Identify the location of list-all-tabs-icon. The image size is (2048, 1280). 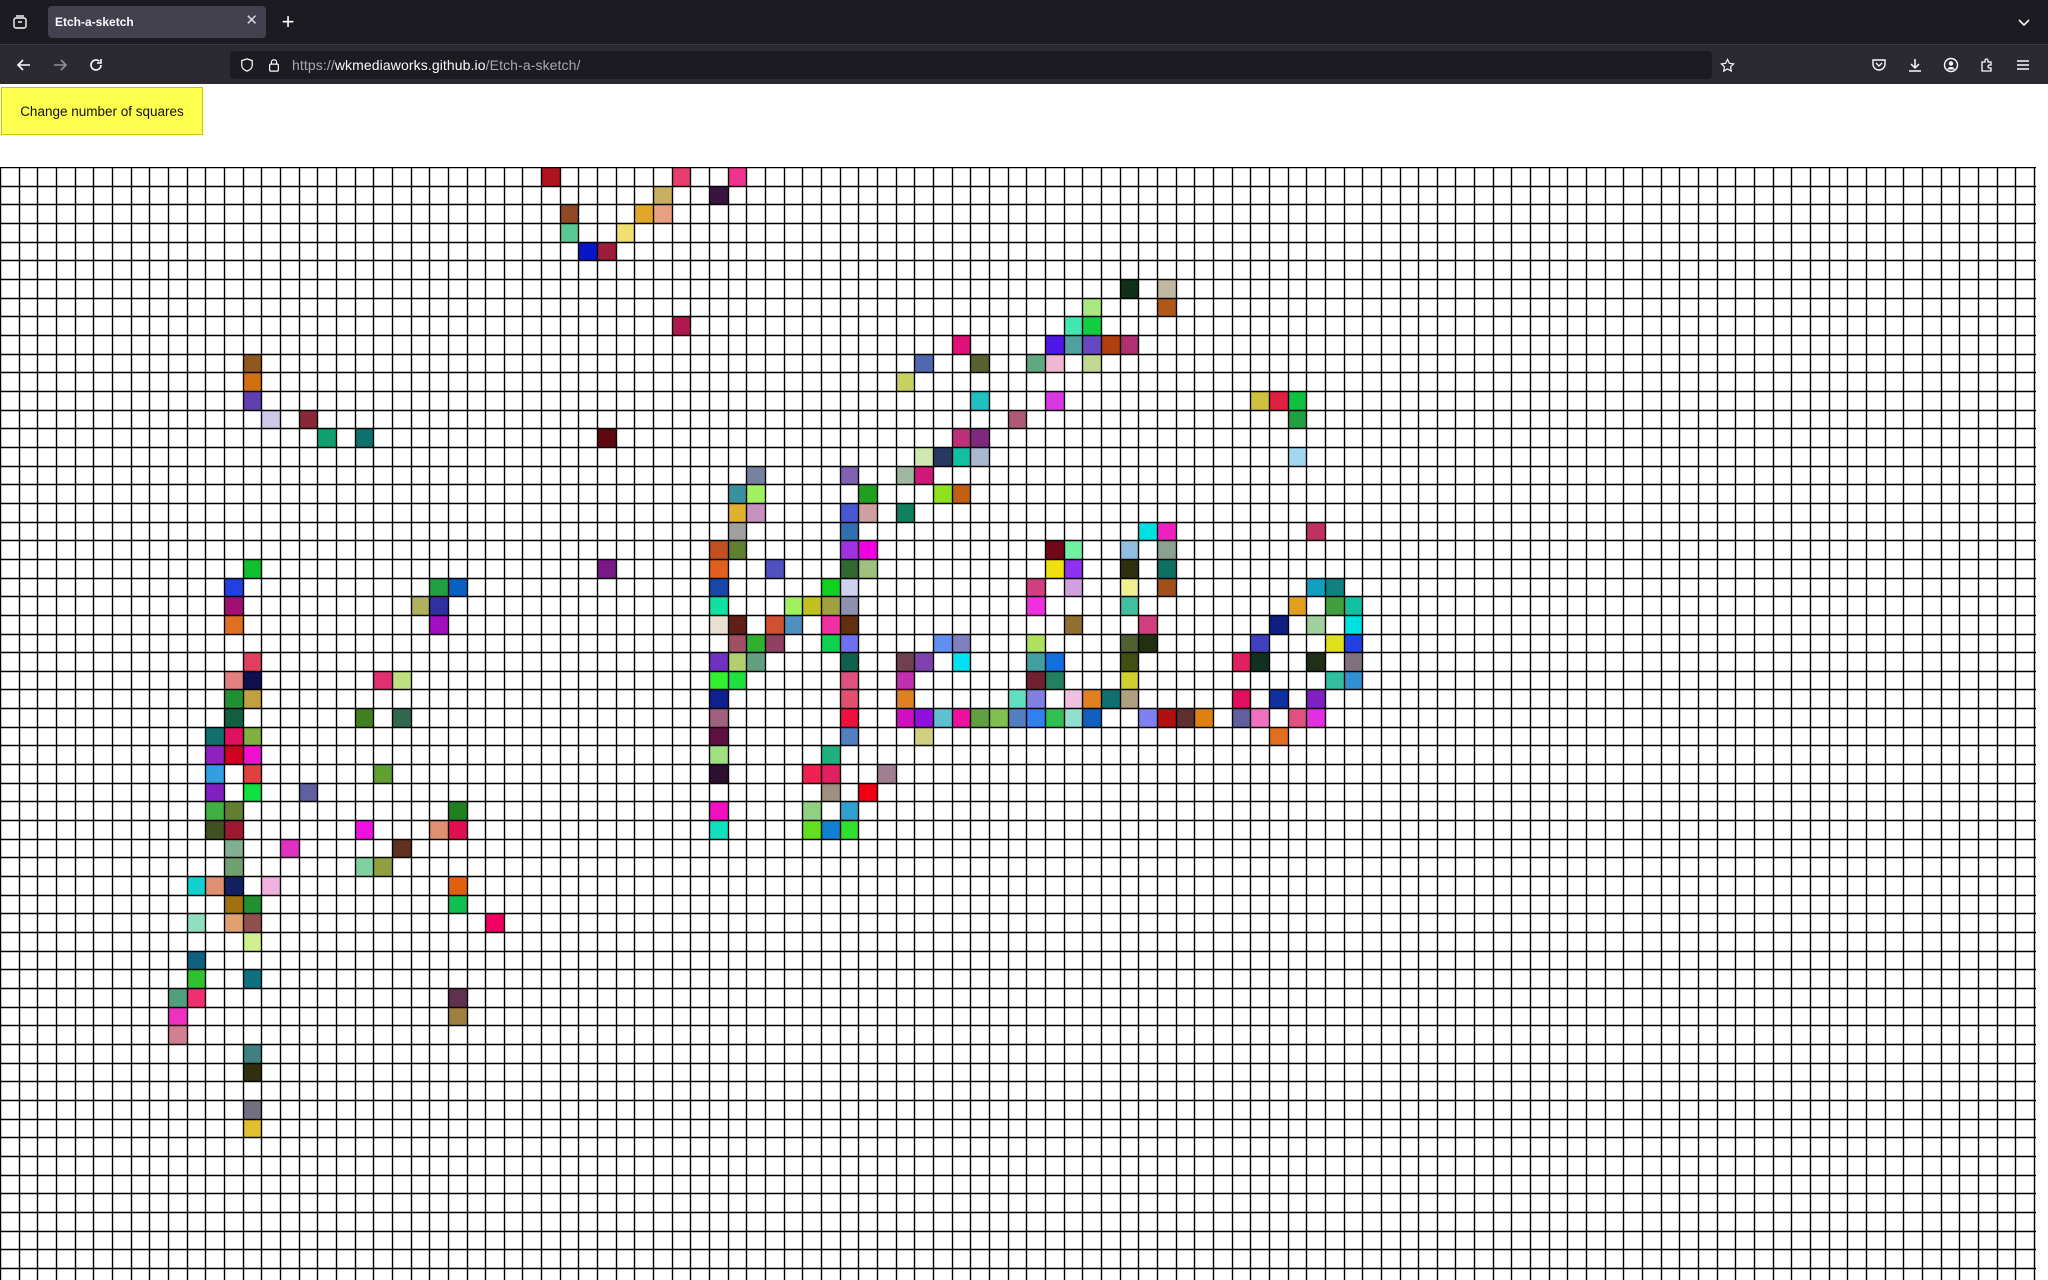
(2024, 22).